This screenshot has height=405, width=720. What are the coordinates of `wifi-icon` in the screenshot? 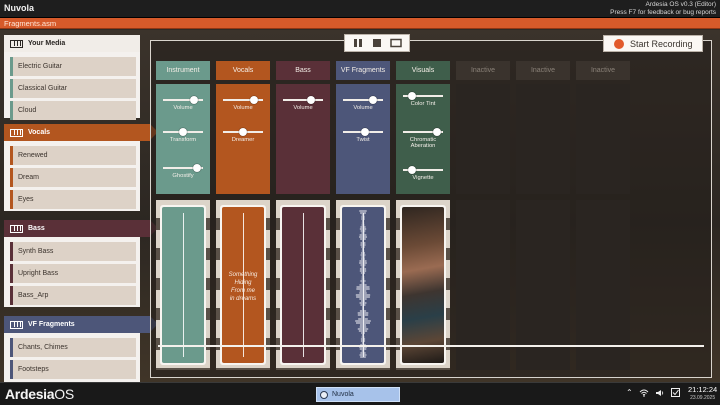 It's located at (644, 393).